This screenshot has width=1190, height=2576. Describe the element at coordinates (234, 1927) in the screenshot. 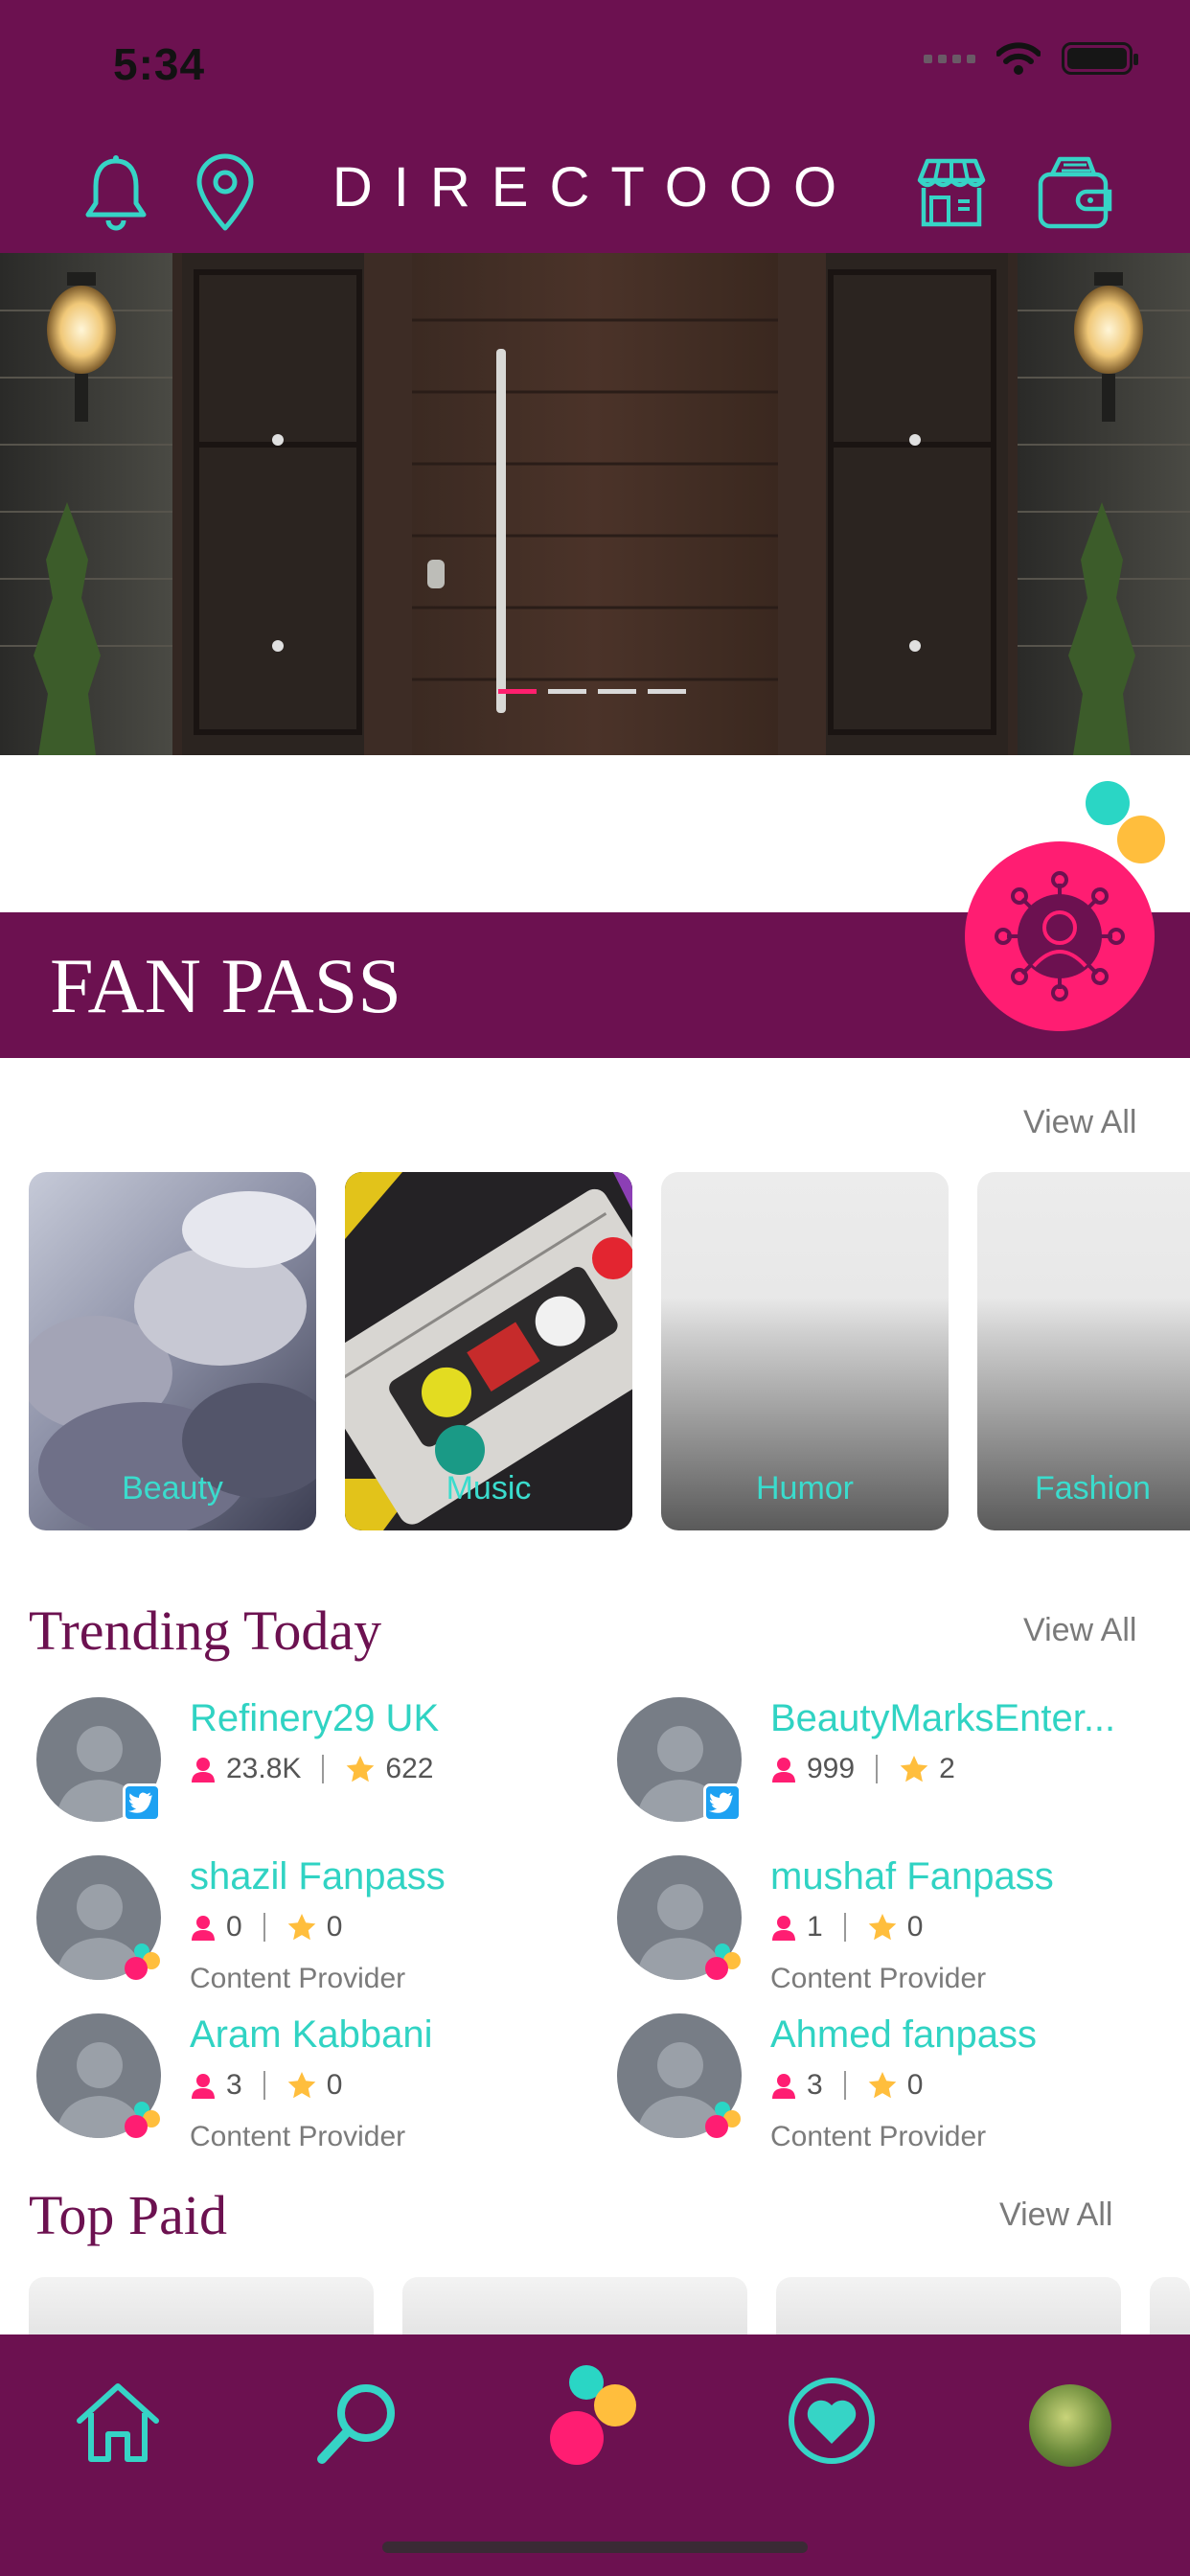

I see `followers-count: 0` at that location.